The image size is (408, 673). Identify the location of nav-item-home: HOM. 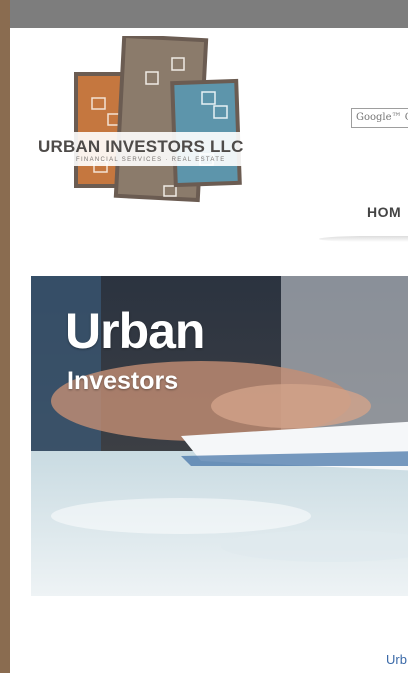
(384, 212).